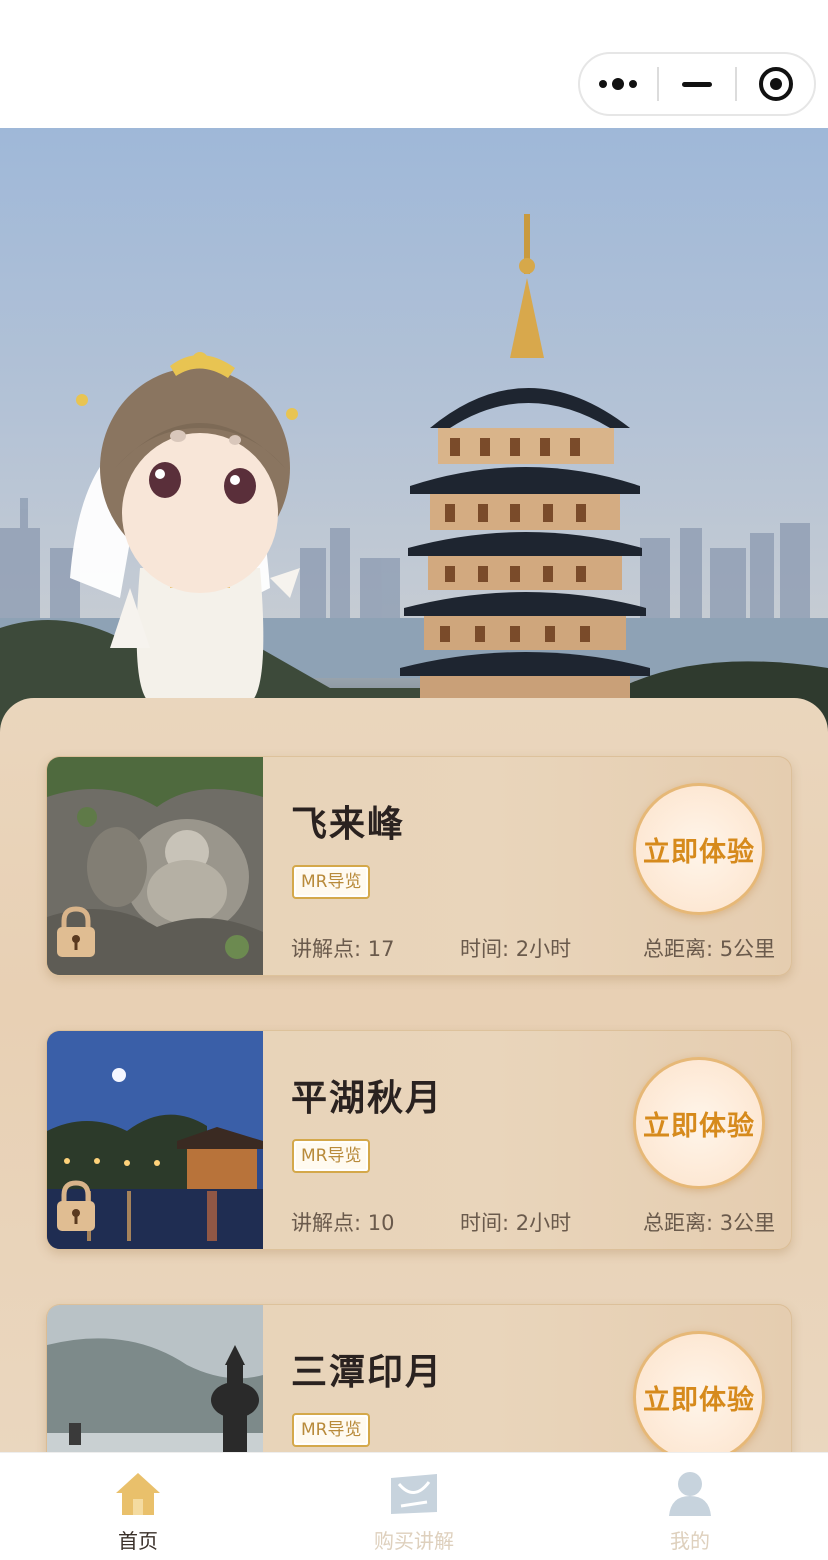 The width and height of the screenshot is (828, 1560). Describe the element at coordinates (414, 64) in the screenshot. I see `top-bar` at that location.